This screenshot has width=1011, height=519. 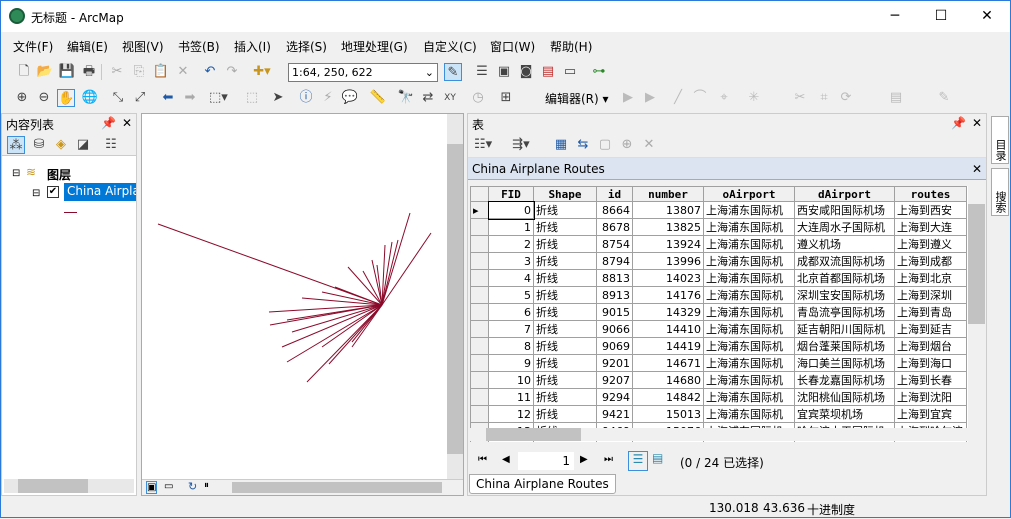 What do you see at coordinates (627, 145) in the screenshot?
I see `zoom-to-selected-icon: ⊕` at bounding box center [627, 145].